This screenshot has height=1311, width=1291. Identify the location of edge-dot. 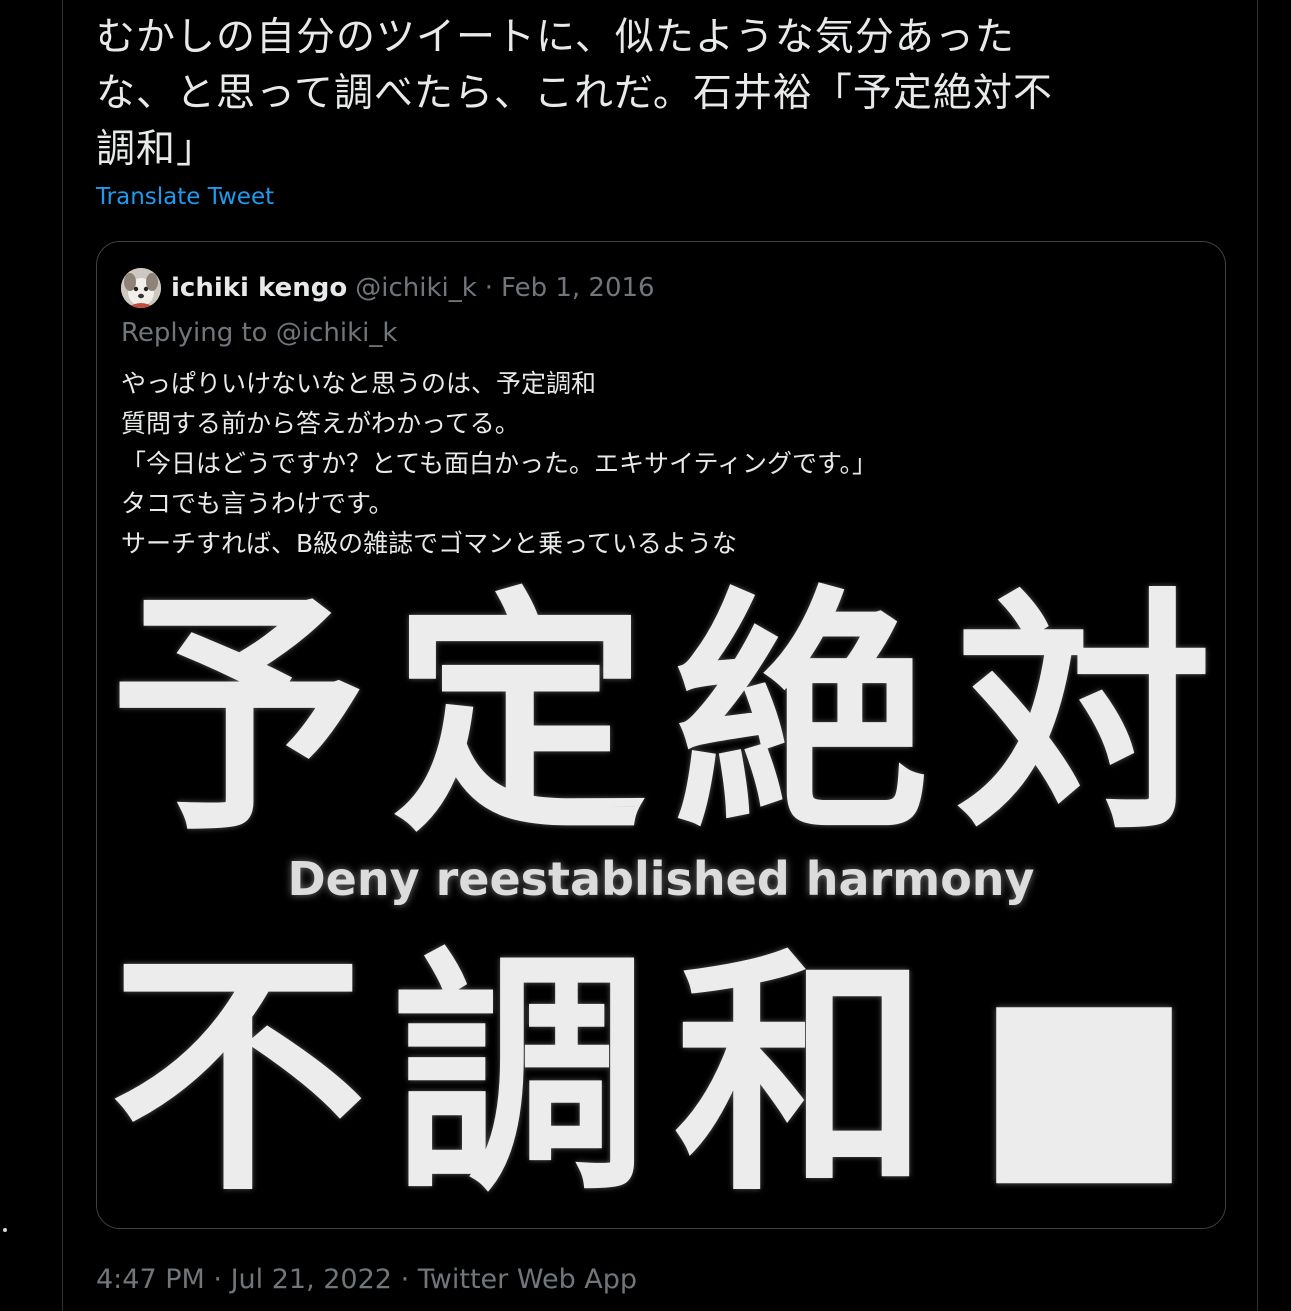
(5, 1230).